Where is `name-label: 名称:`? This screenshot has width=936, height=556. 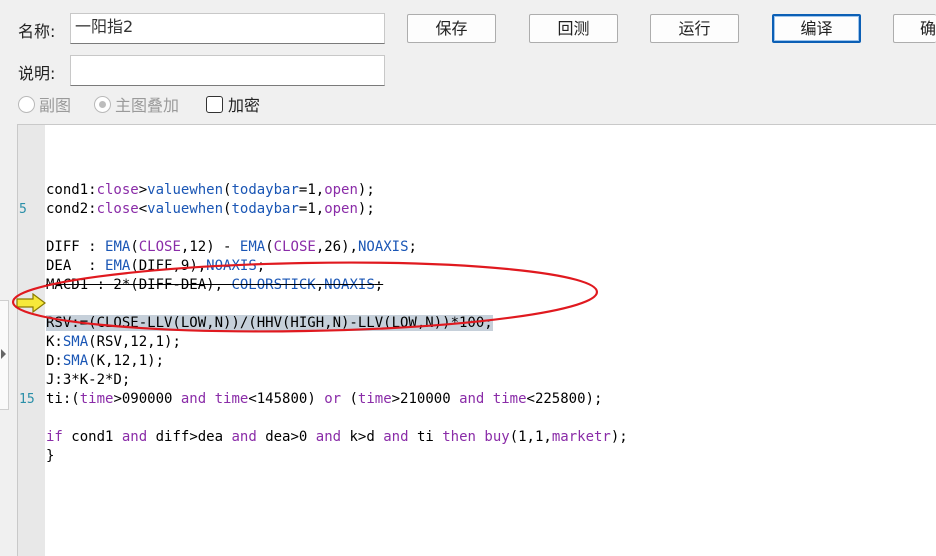 name-label: 名称: is located at coordinates (37, 31).